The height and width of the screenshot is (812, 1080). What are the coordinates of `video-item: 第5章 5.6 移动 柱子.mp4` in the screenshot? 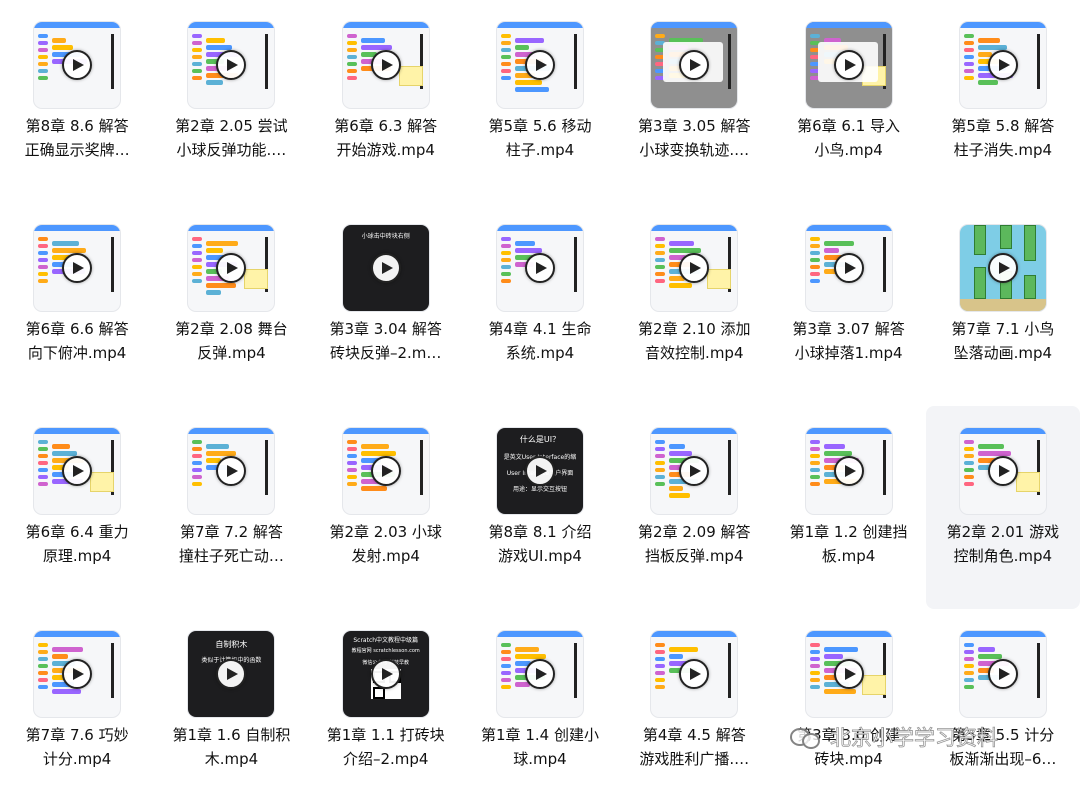 It's located at (540, 101).